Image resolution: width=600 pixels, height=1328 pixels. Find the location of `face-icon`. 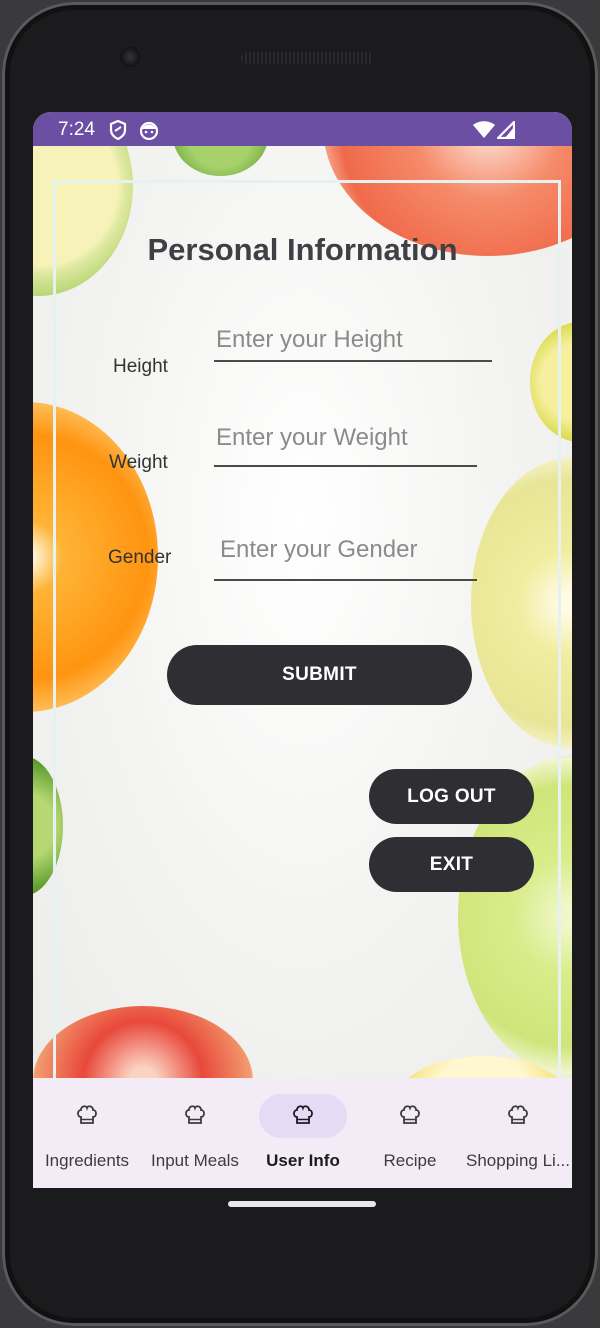

face-icon is located at coordinates (149, 132).